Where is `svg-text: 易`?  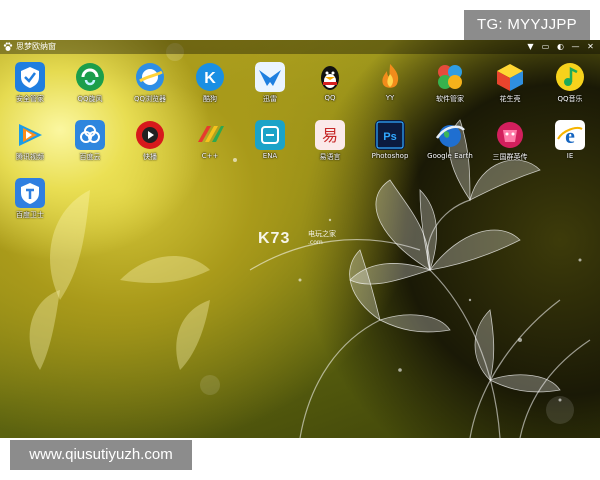
svg-text: 易 is located at coordinates (330, 135).